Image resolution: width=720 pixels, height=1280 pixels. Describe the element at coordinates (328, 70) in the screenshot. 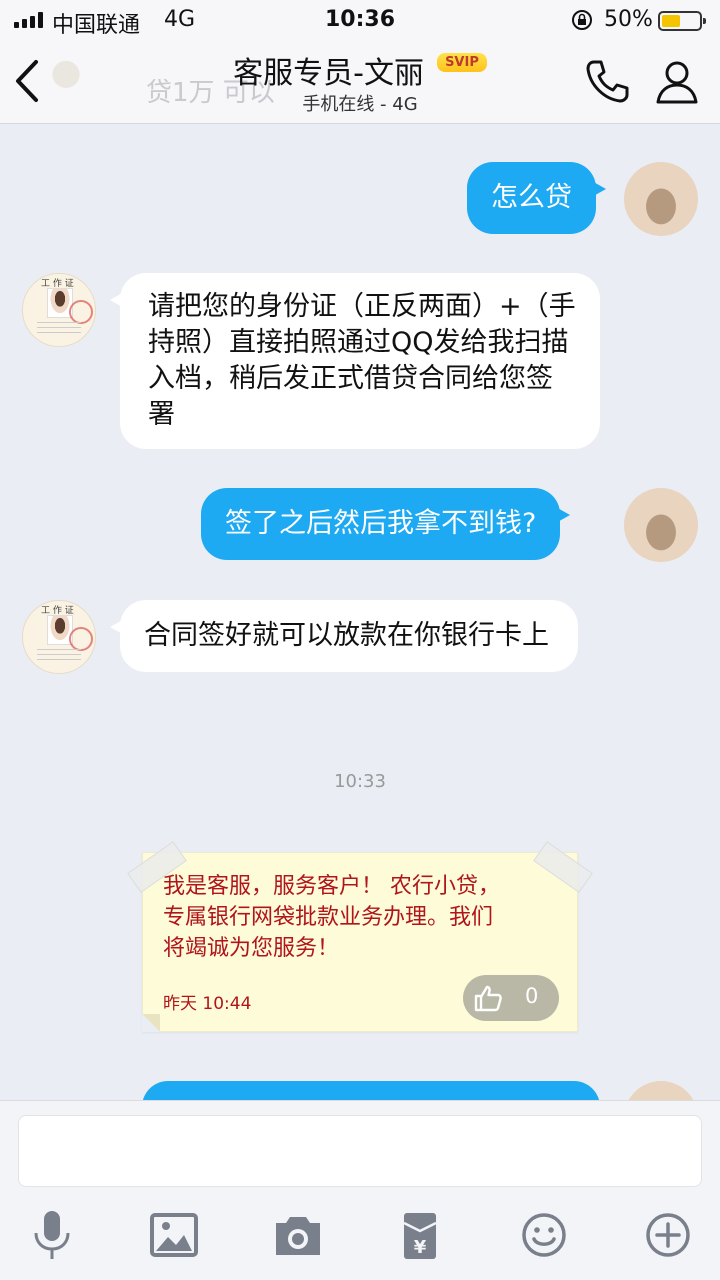

I see `chat-title: 客服专员-文丽` at that location.